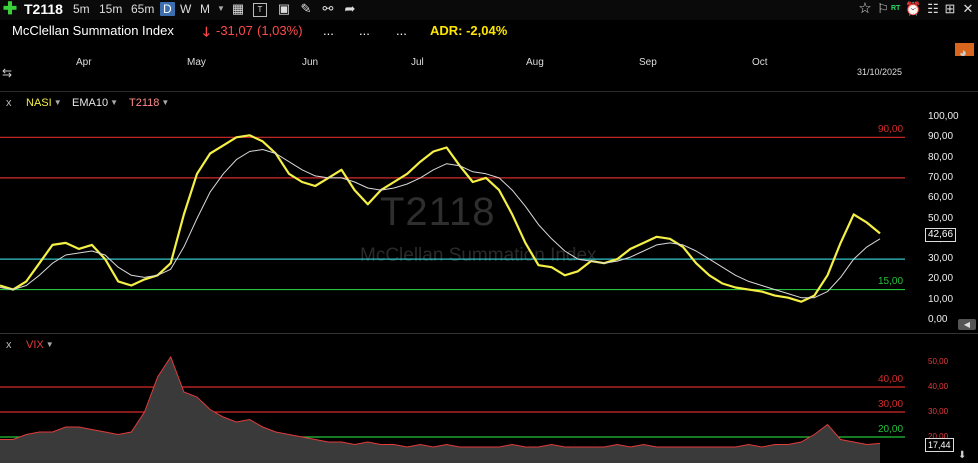  What do you see at coordinates (939, 445) in the screenshot?
I see `current-value-vix: 17,44` at bounding box center [939, 445].